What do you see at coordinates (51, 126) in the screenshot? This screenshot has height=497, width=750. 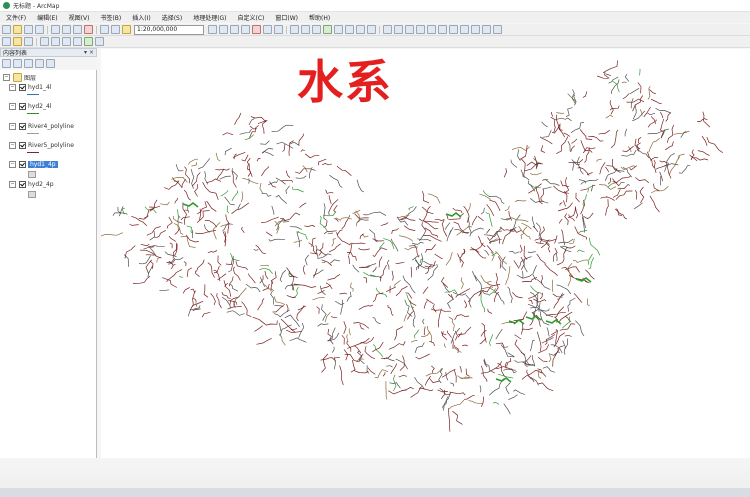 I see `layer-name: River4_polyline` at bounding box center [51, 126].